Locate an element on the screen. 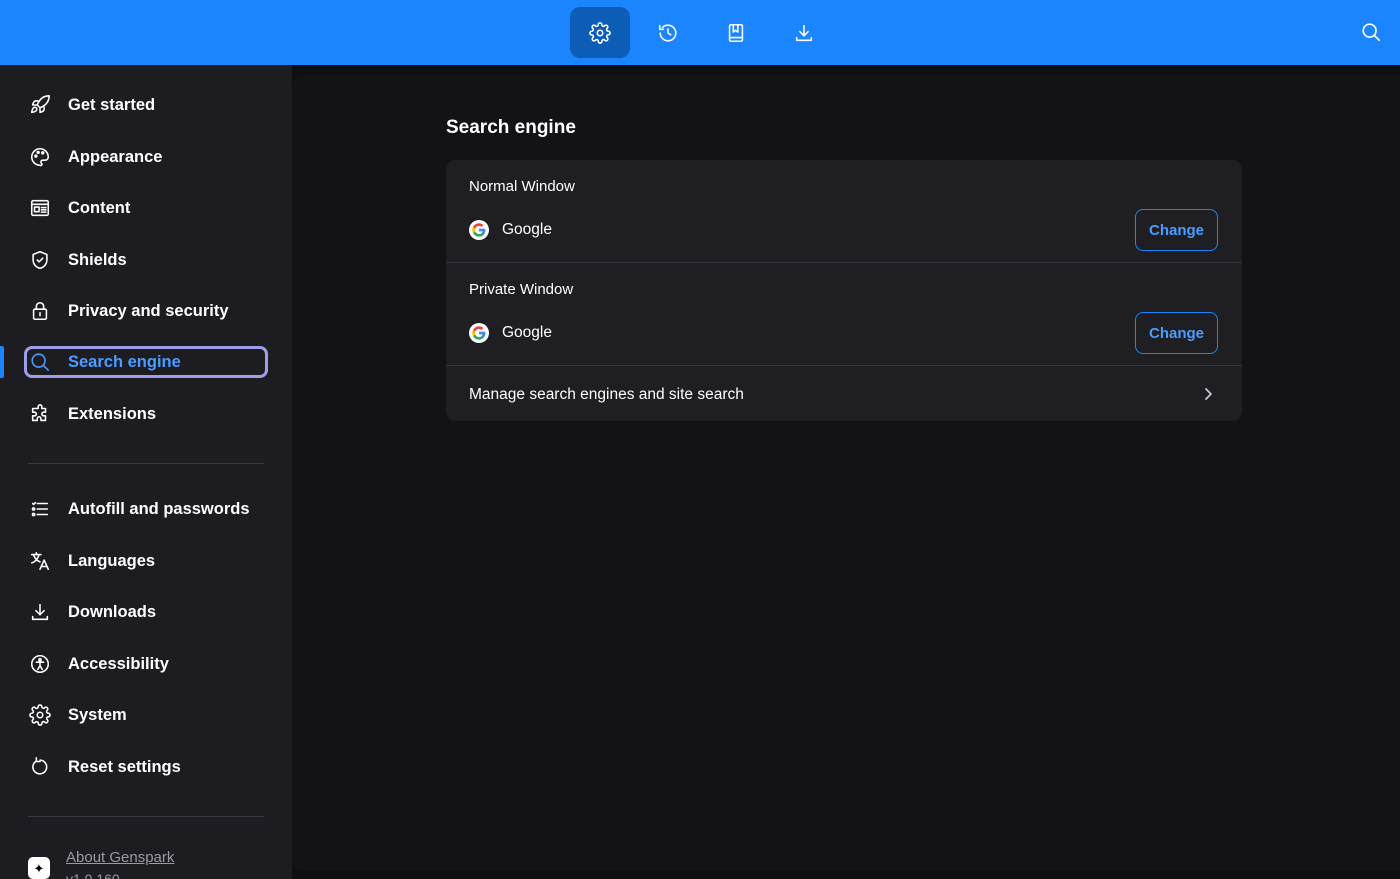 Image resolution: width=1400 pixels, height=879 pixels. sidebar-item-get-started: Get started is located at coordinates (146, 105).